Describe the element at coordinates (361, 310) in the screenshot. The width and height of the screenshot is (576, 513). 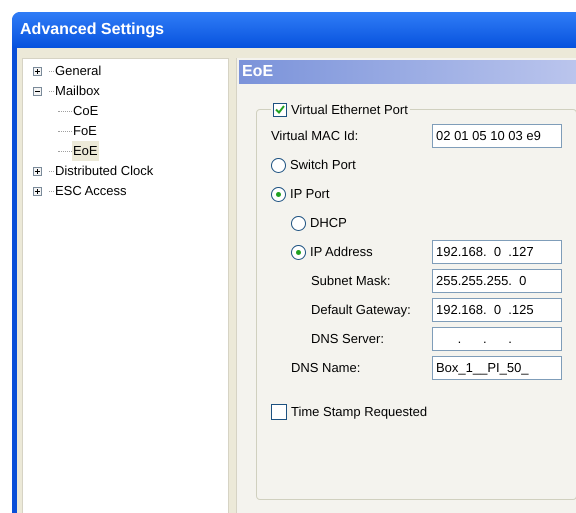
I see `field-label: Default Gateway:` at that location.